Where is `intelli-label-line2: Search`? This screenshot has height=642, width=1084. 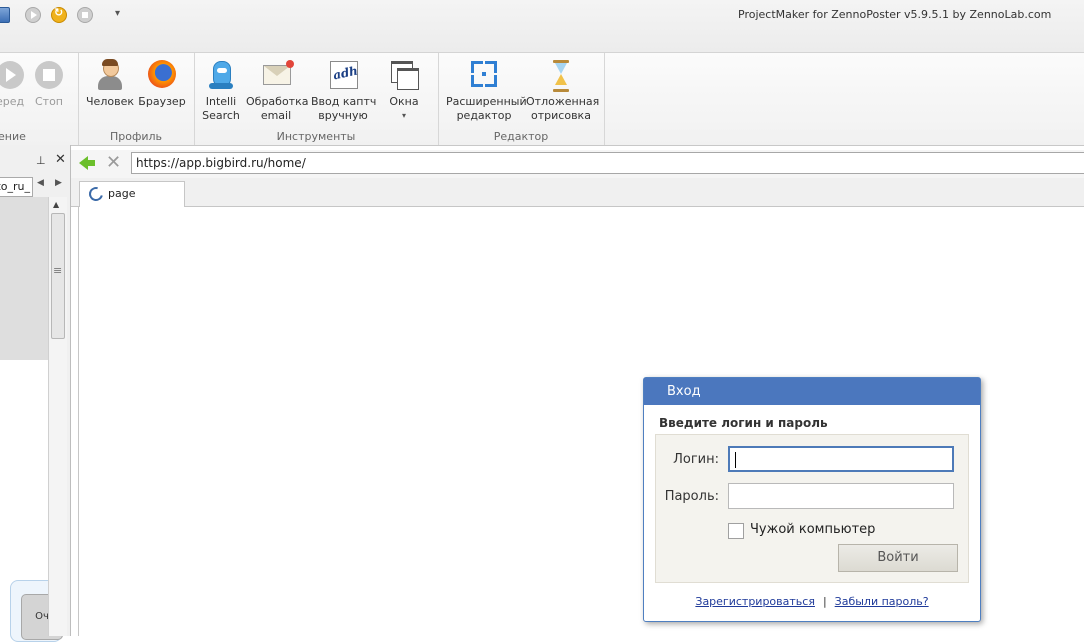 intelli-label-line2: Search is located at coordinates (221, 115).